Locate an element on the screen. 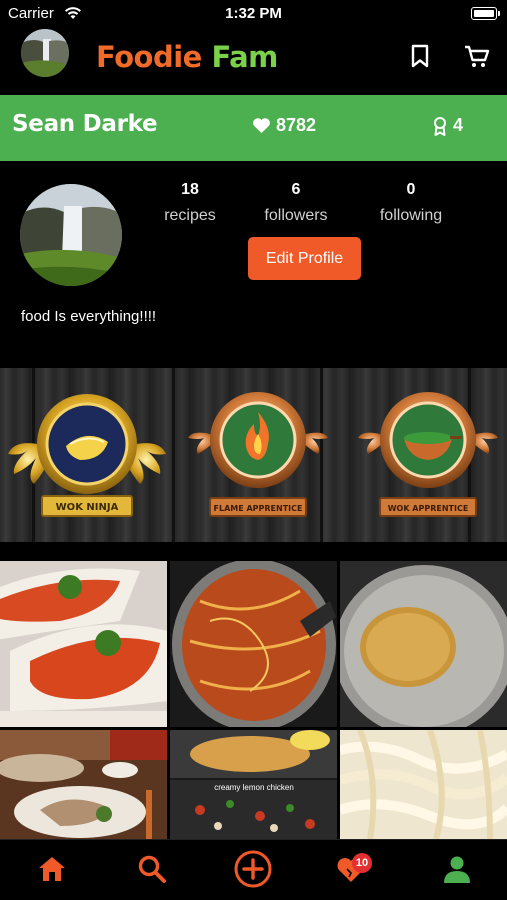 This screenshot has height=900, width=507. user-banner: Sean Darke 8782 4 is located at coordinates (253, 128).